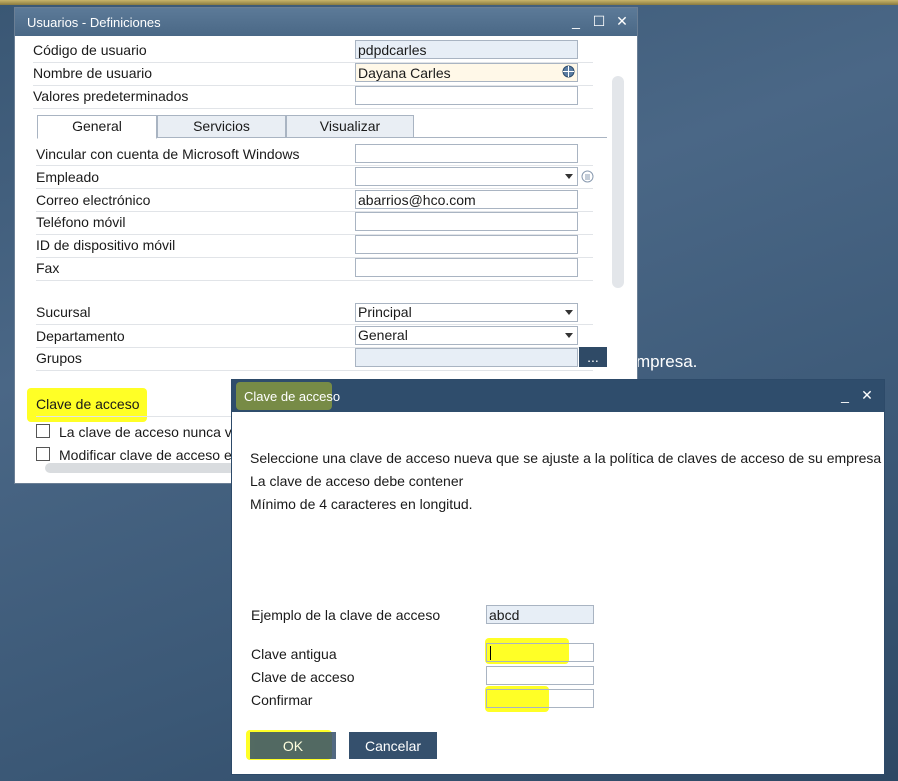 This screenshot has width=898, height=781. Describe the element at coordinates (540, 652) in the screenshot. I see `old-password-field` at that location.